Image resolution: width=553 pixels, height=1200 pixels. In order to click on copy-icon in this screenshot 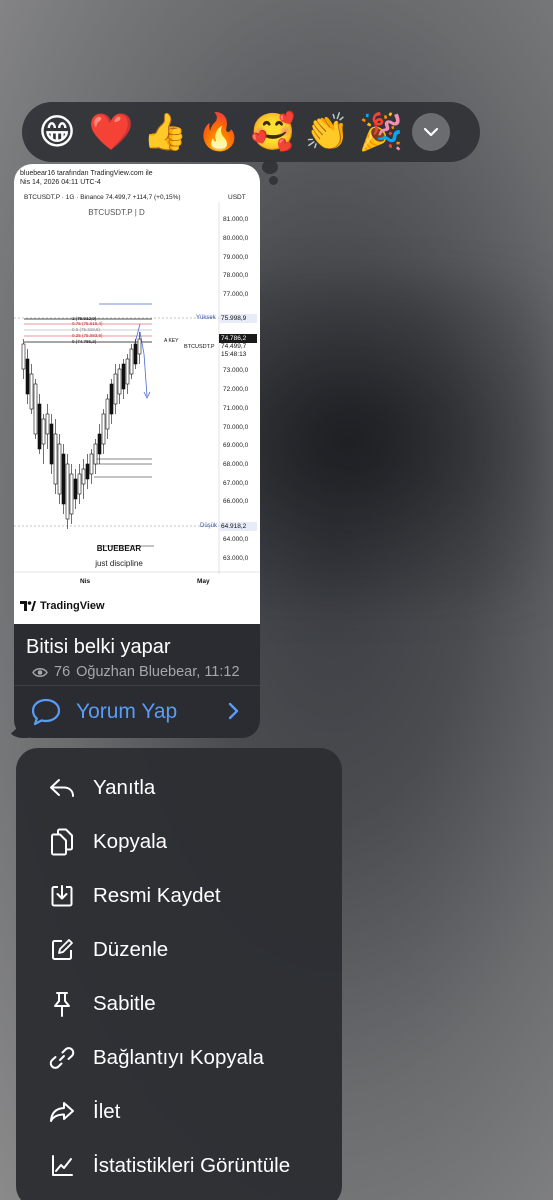, I will do `click(62, 842)`.